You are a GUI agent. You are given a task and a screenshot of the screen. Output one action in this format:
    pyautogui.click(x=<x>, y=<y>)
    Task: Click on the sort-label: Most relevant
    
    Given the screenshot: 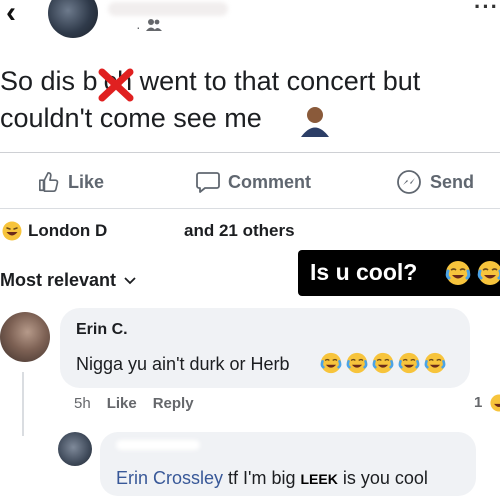 What is the action you would take?
    pyautogui.click(x=58, y=280)
    